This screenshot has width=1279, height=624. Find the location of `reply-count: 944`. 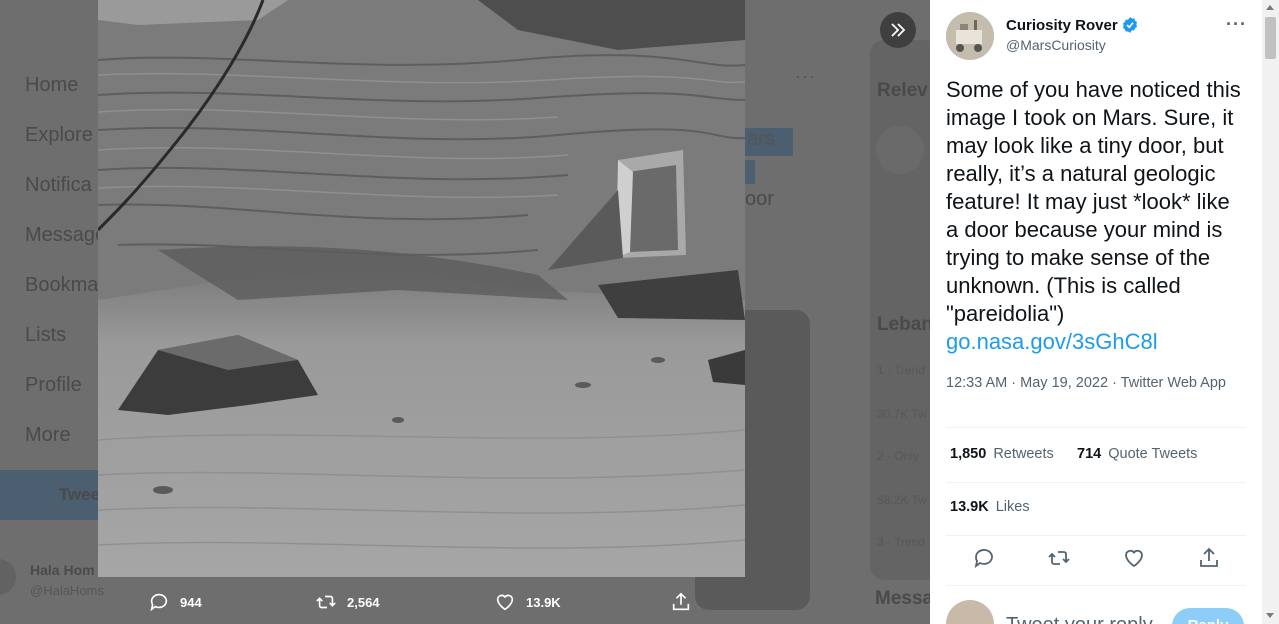

reply-count: 944 is located at coordinates (191, 602).